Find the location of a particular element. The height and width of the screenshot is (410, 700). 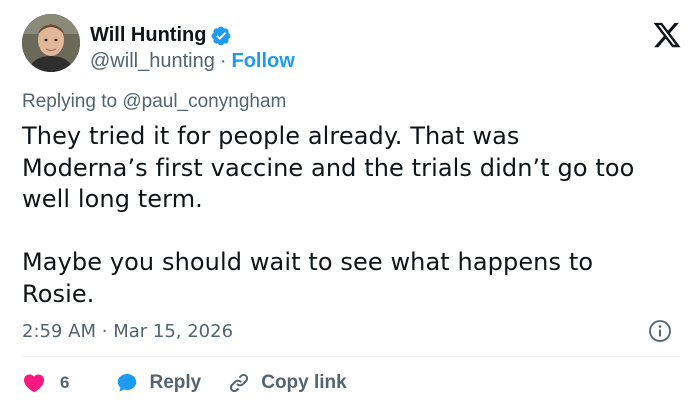

display-name: Will Hunting is located at coordinates (148, 35).